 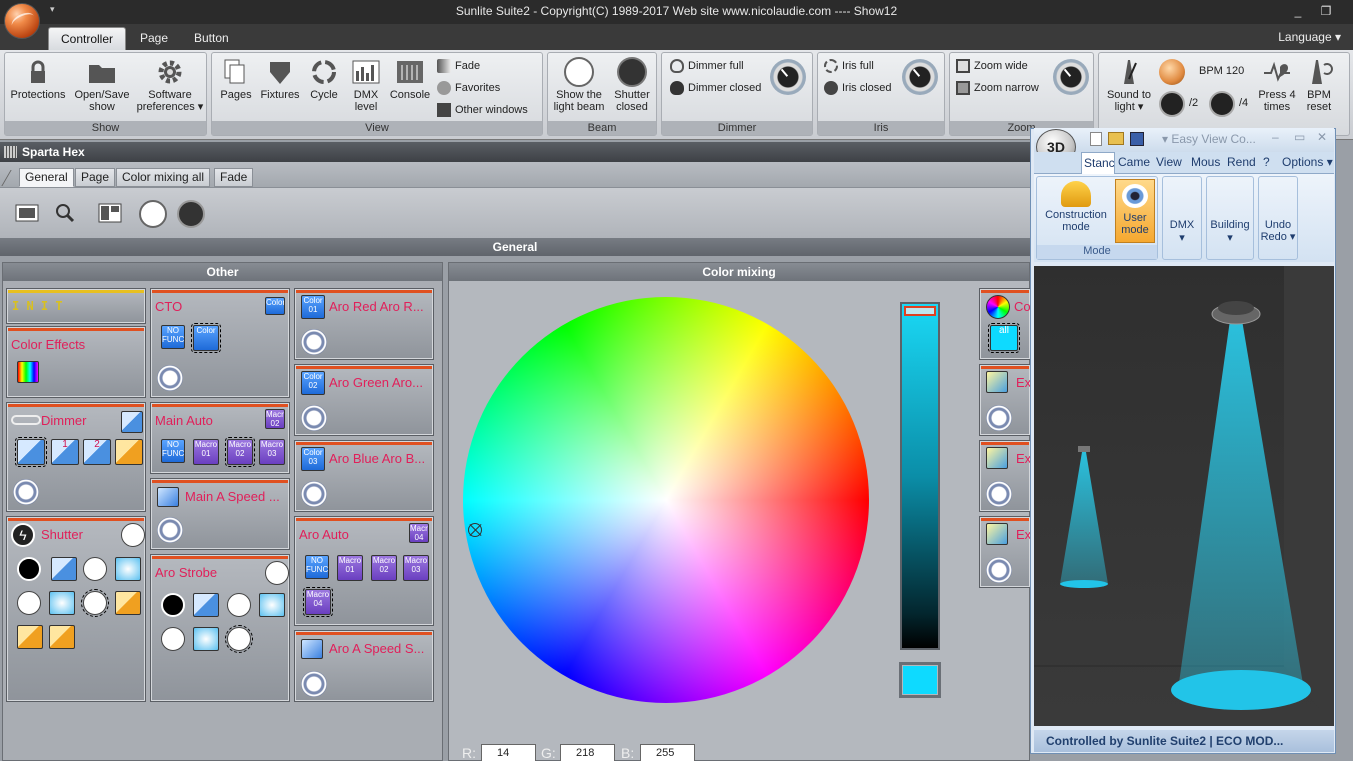 I want to click on save-icon, so click(x=1137, y=139).